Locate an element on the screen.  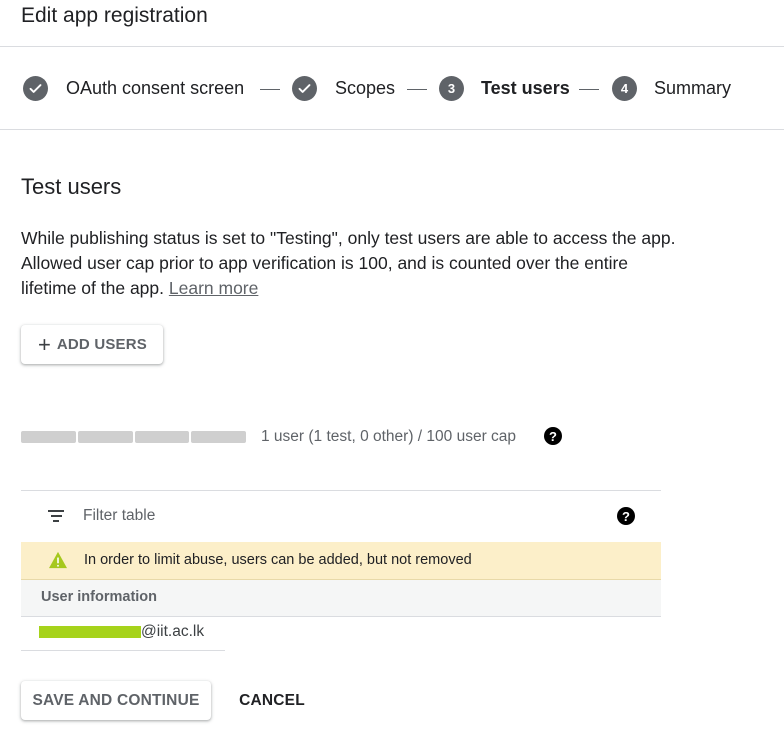
column-header-label: User information is located at coordinates (99, 597).